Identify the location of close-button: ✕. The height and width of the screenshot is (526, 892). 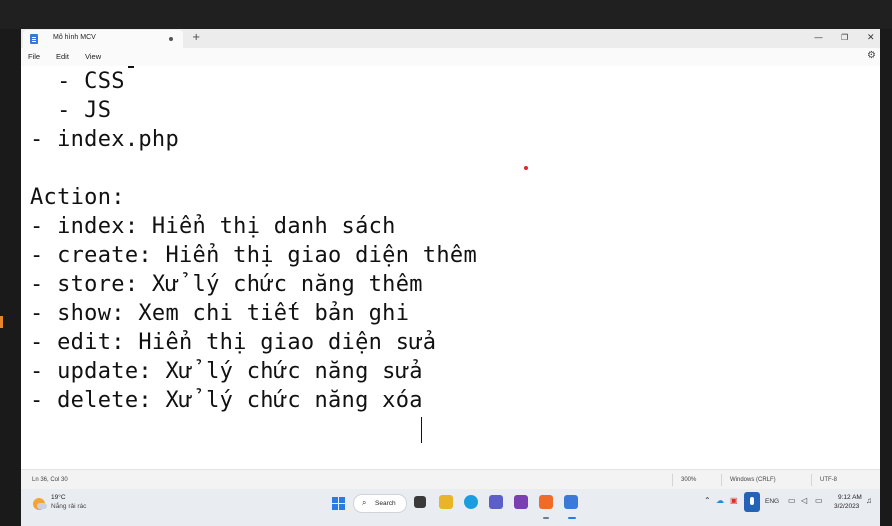
(871, 38).